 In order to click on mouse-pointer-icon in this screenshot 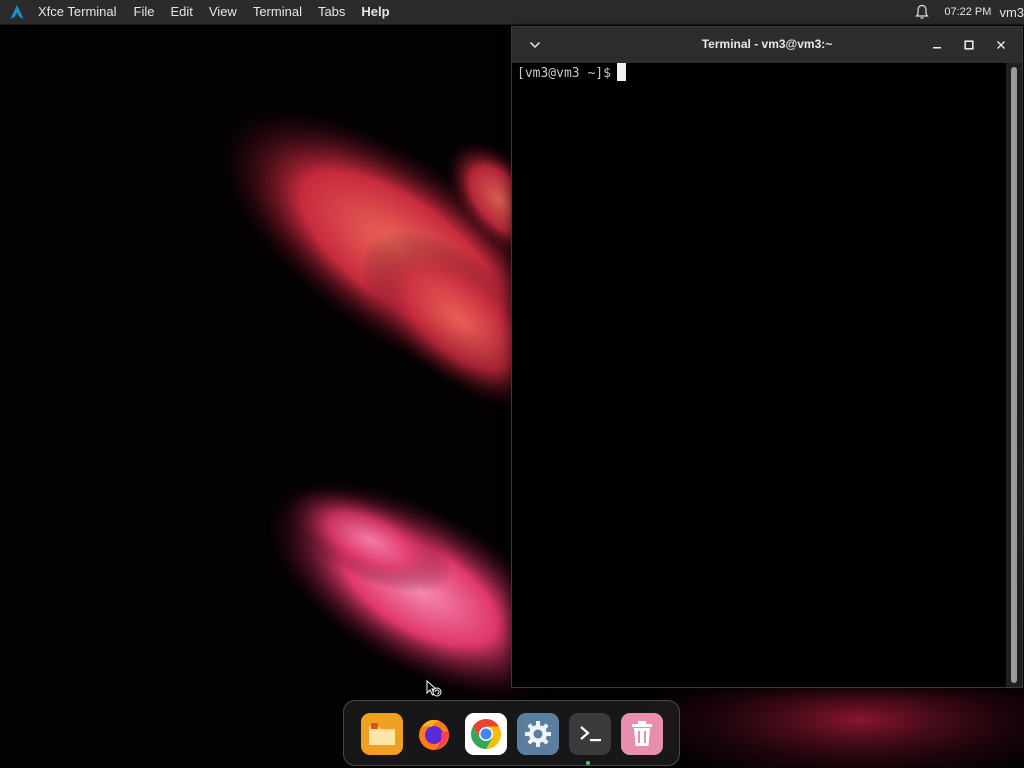, I will do `click(435, 691)`.